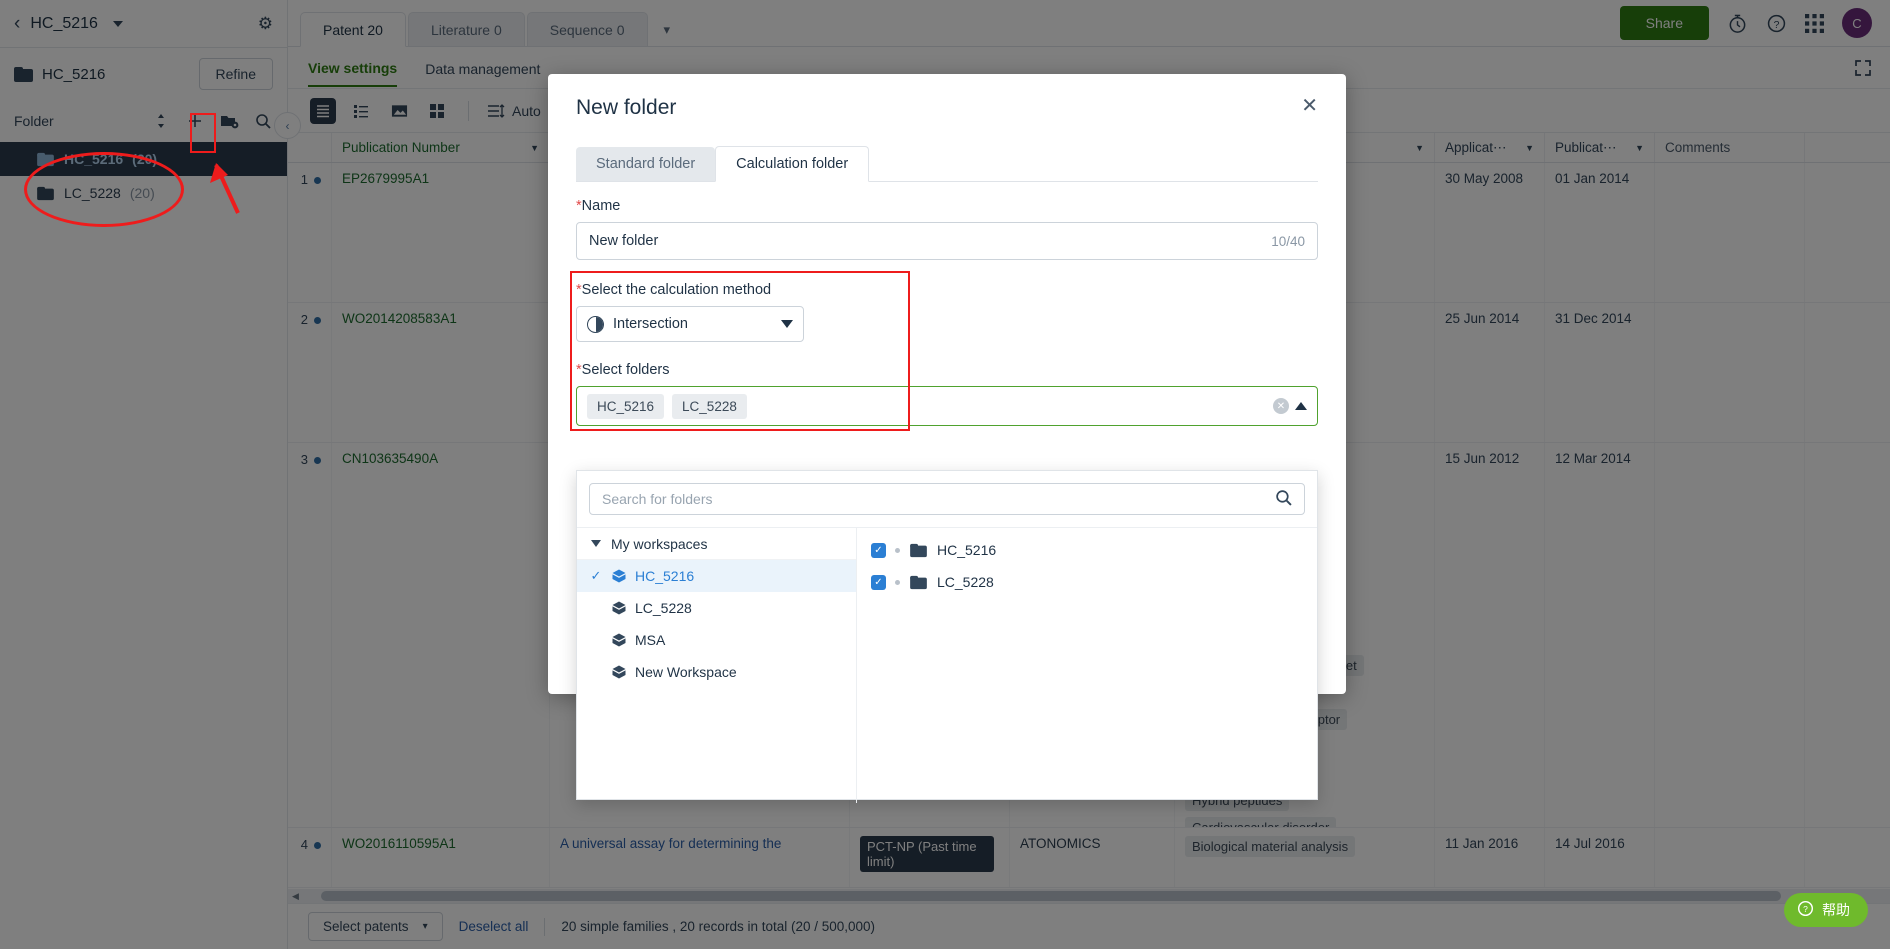  I want to click on workspaces-header-label: My workspaces, so click(659, 543).